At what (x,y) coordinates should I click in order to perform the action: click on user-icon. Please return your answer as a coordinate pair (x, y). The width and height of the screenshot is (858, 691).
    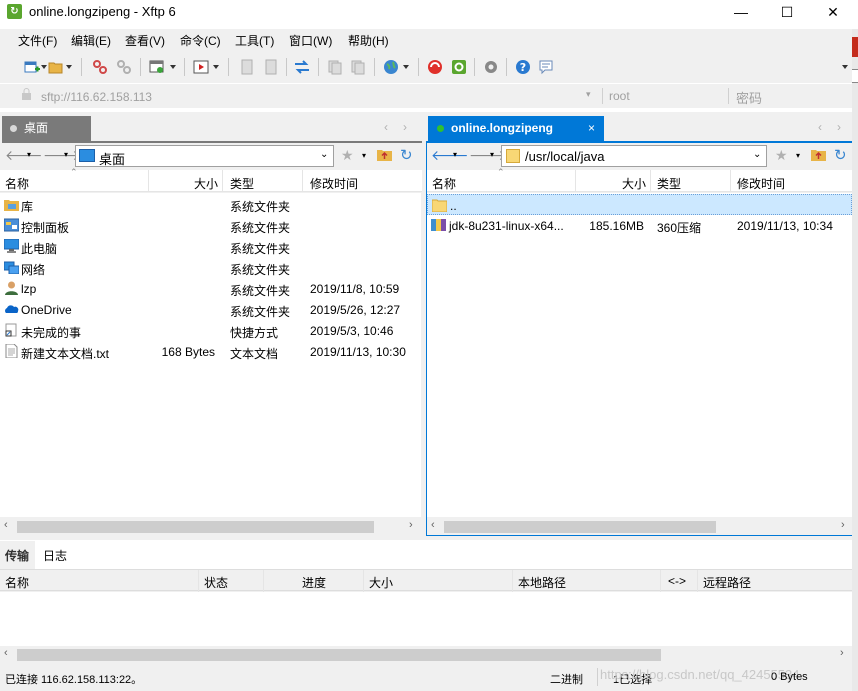
    Looking at the image, I should click on (11, 288).